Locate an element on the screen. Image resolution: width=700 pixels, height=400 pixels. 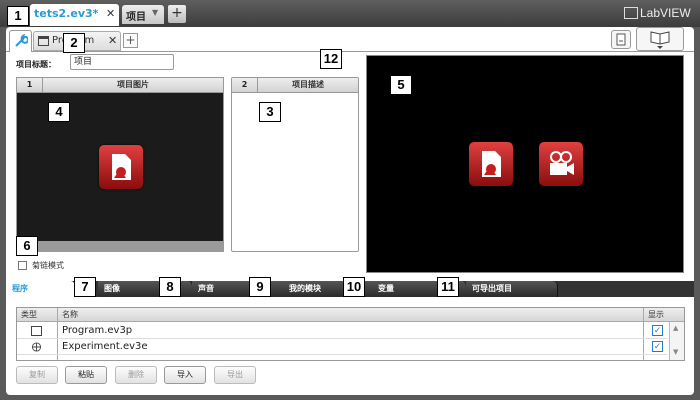
table-row: Experiment.ev3e ✓ is located at coordinates (342, 347).